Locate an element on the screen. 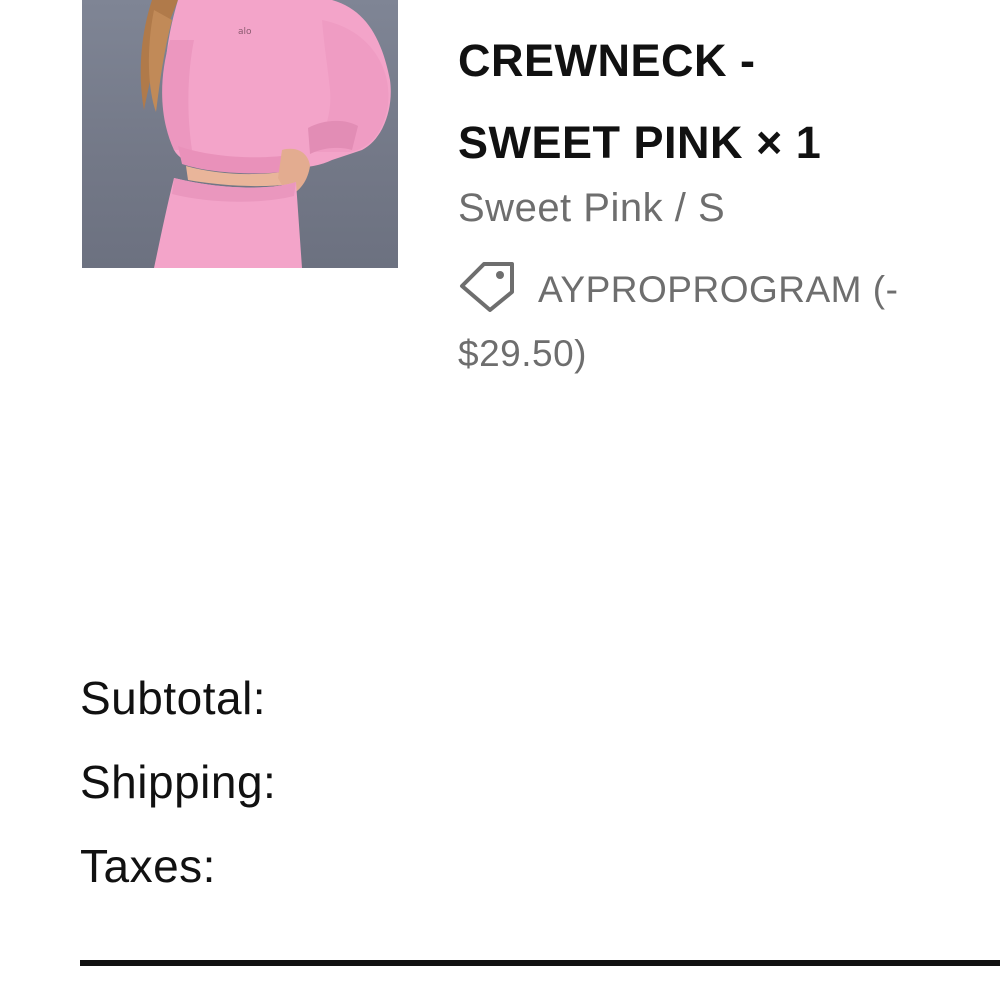 This screenshot has height=1000, width=1000. subtotal-label: Subtotal: is located at coordinates (173, 698).